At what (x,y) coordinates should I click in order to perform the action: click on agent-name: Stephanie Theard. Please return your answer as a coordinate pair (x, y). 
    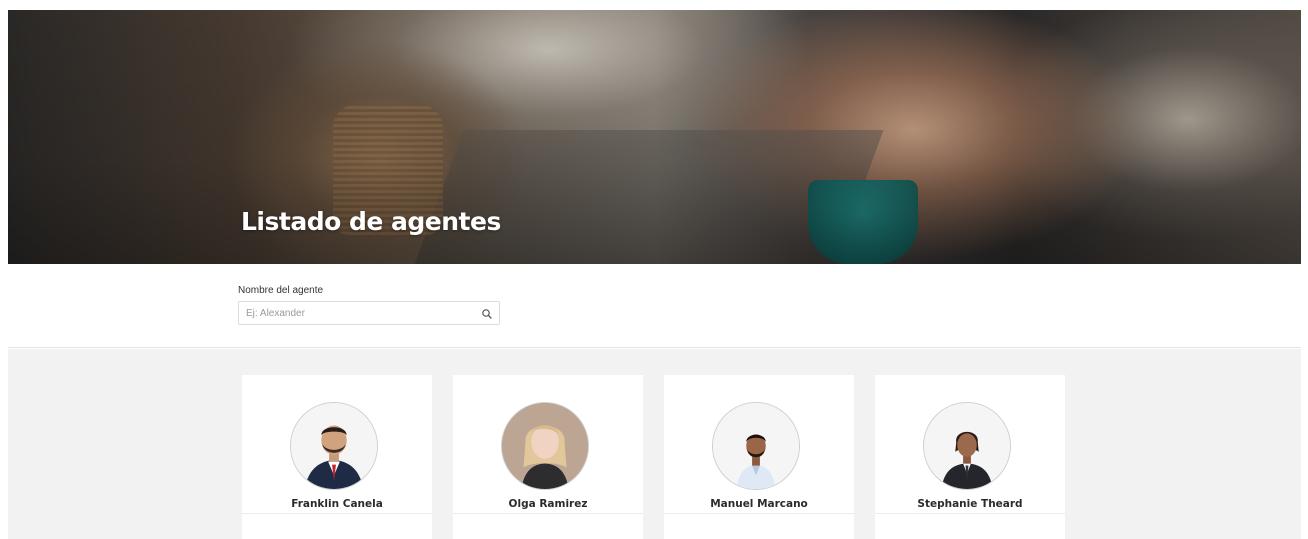
    Looking at the image, I should click on (970, 504).